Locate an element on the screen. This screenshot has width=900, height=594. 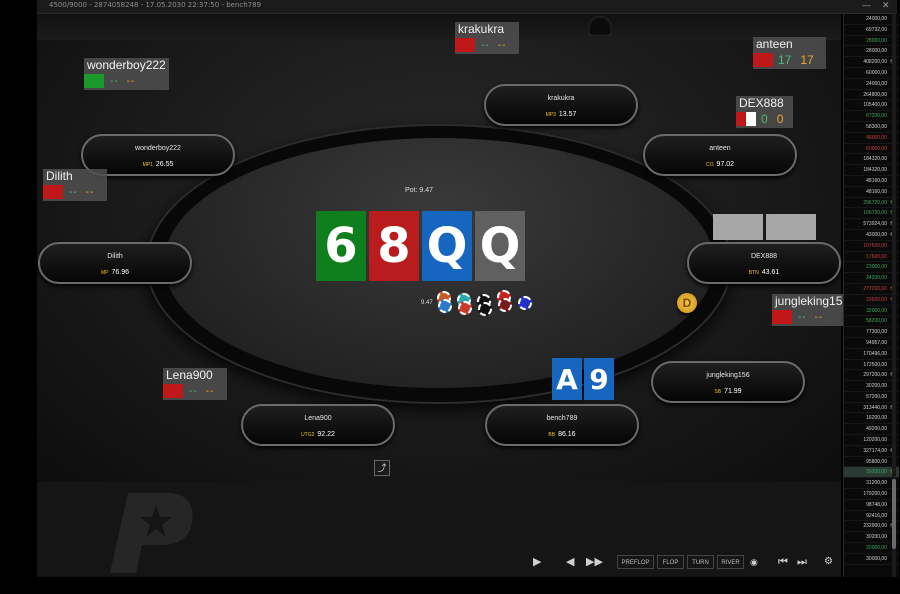
eye-icon: ◉ is located at coordinates (754, 562).